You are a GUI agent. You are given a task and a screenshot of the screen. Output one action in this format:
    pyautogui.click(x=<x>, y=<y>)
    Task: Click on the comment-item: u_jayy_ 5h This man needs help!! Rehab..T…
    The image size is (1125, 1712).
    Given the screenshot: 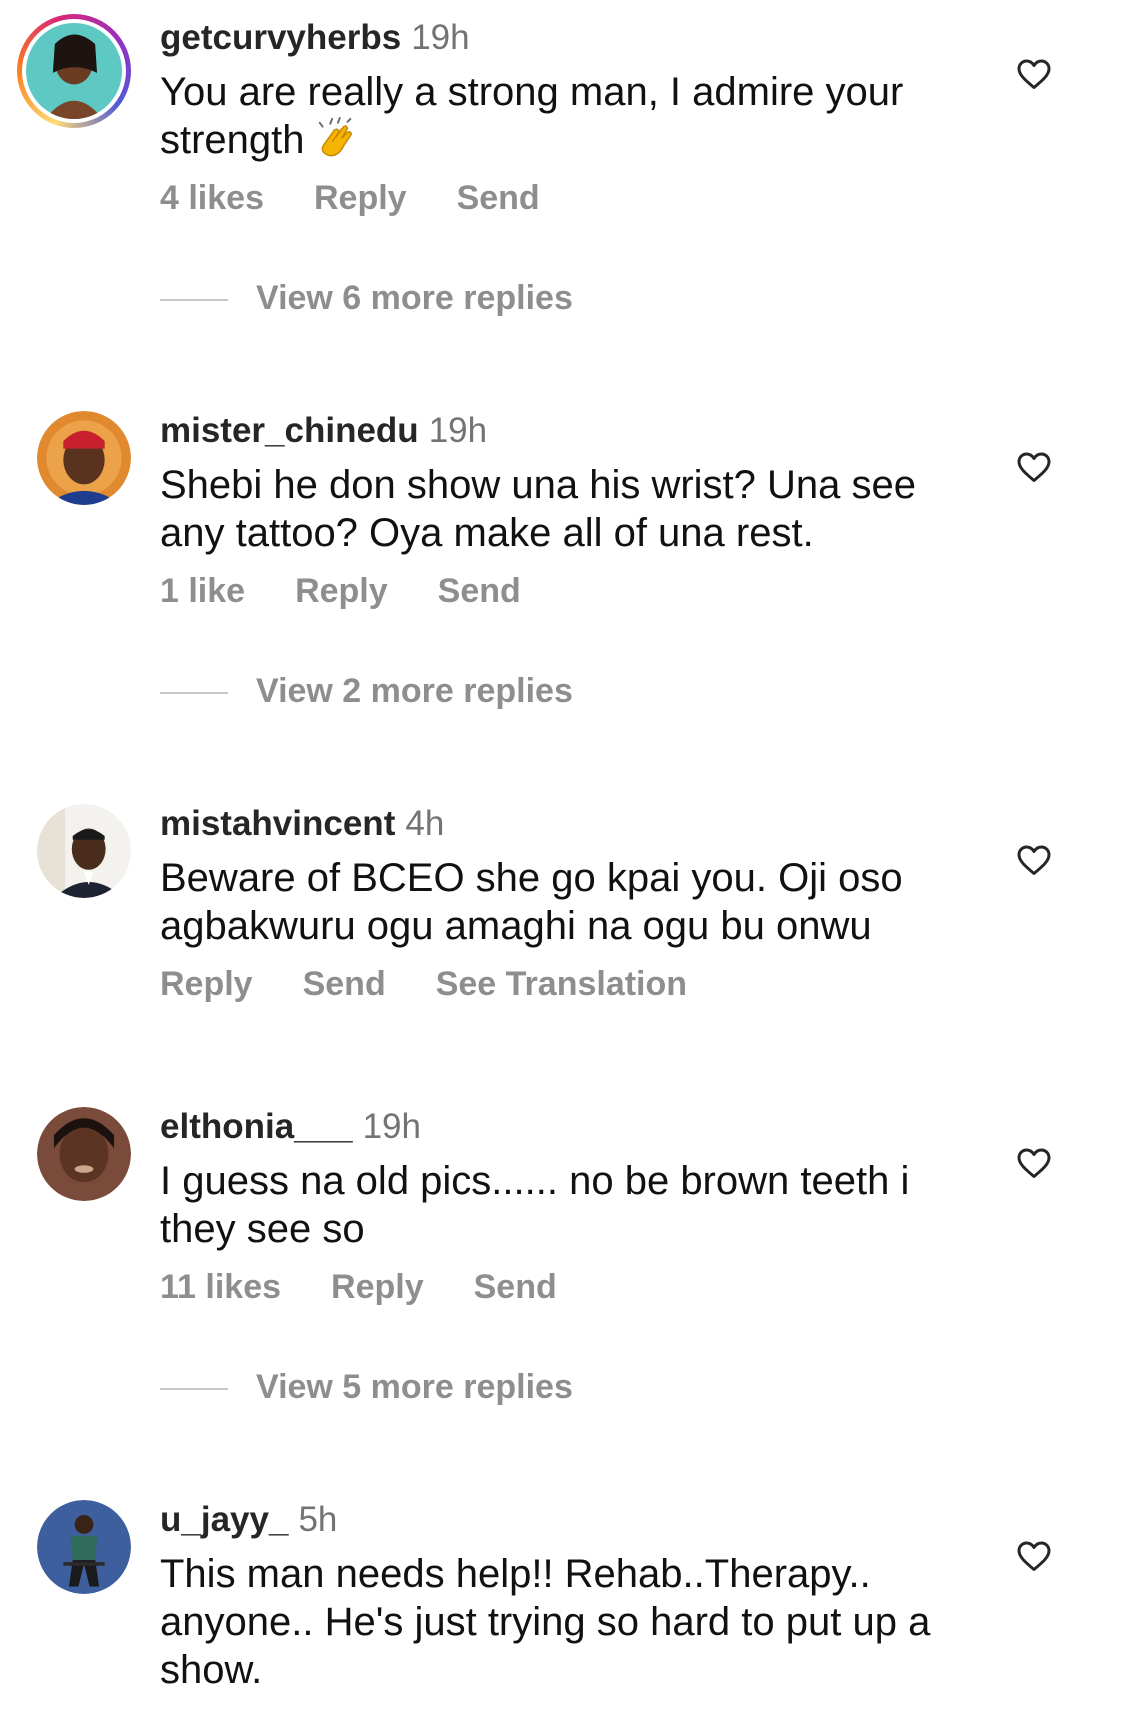 What is the action you would take?
    pyautogui.click(x=562, y=1606)
    